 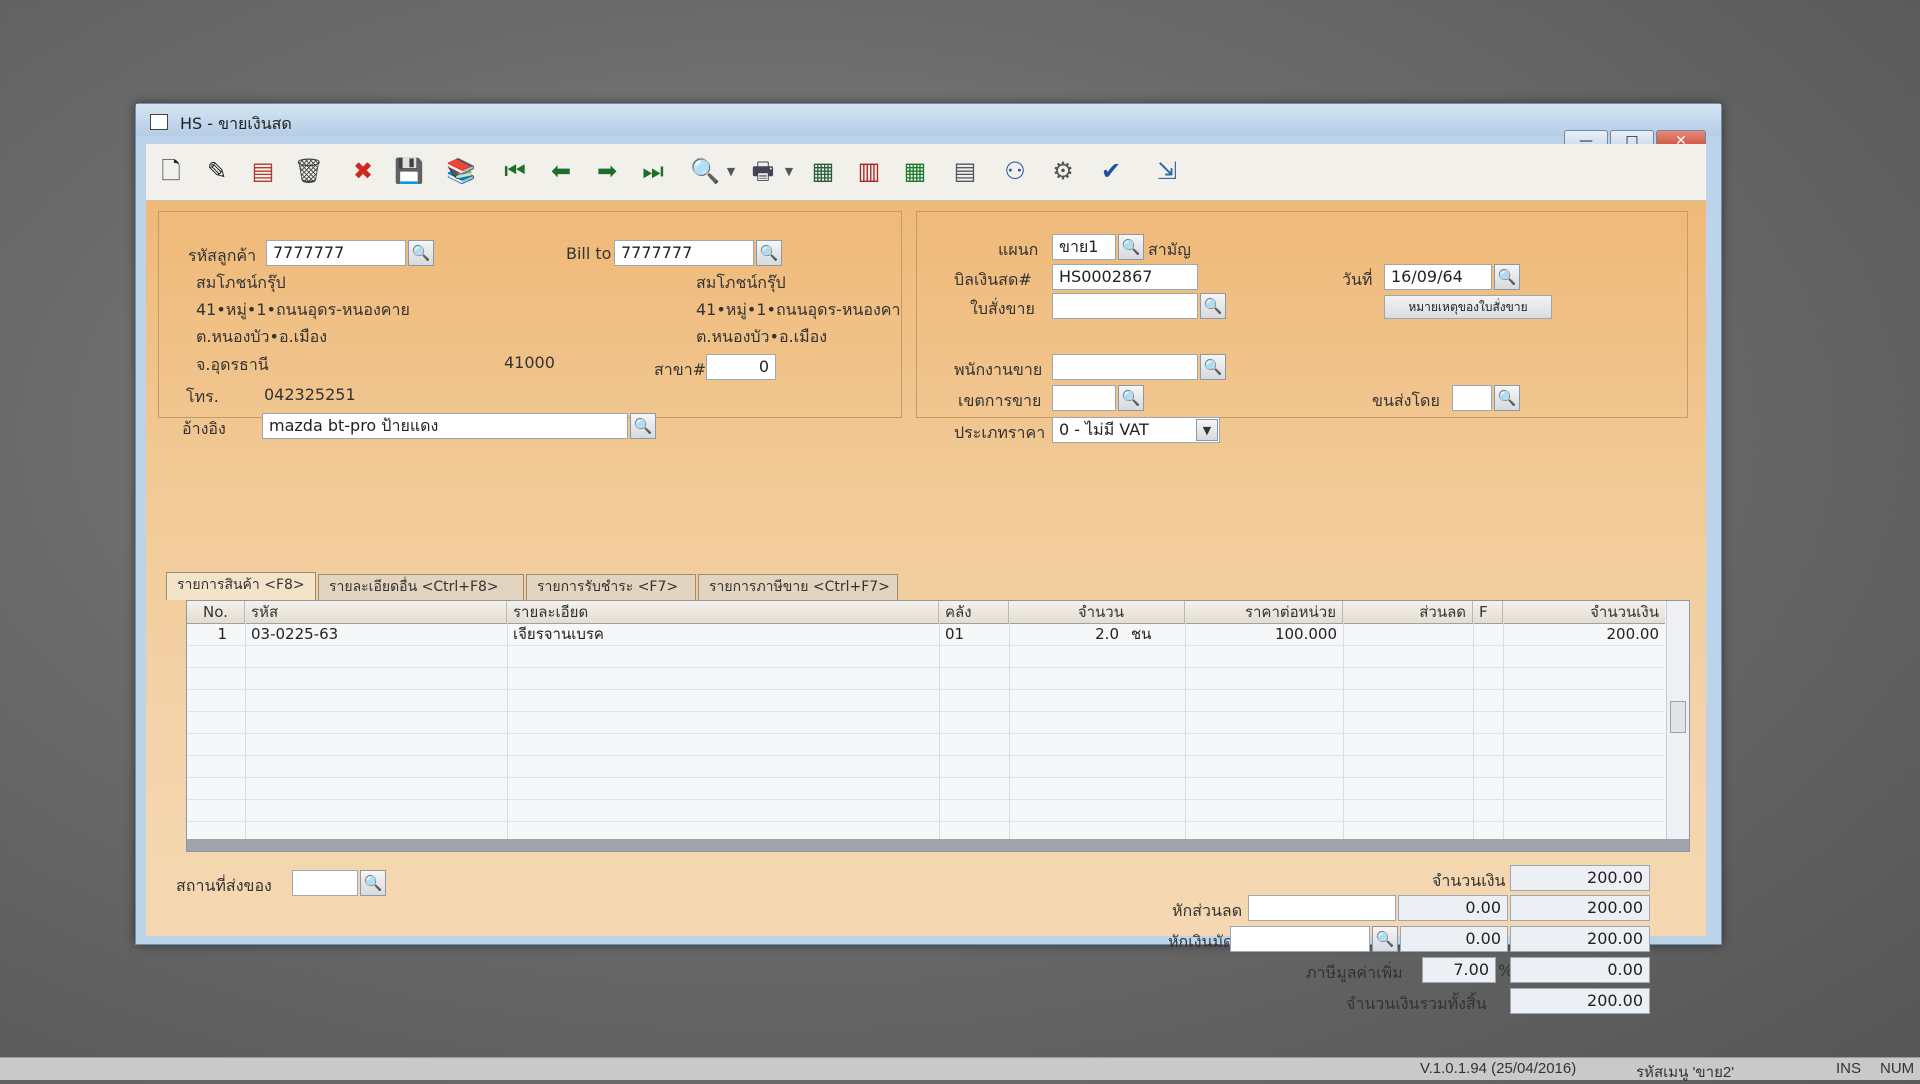 I want to click on customer-province: จ.อุดรธานี, so click(x=232, y=364).